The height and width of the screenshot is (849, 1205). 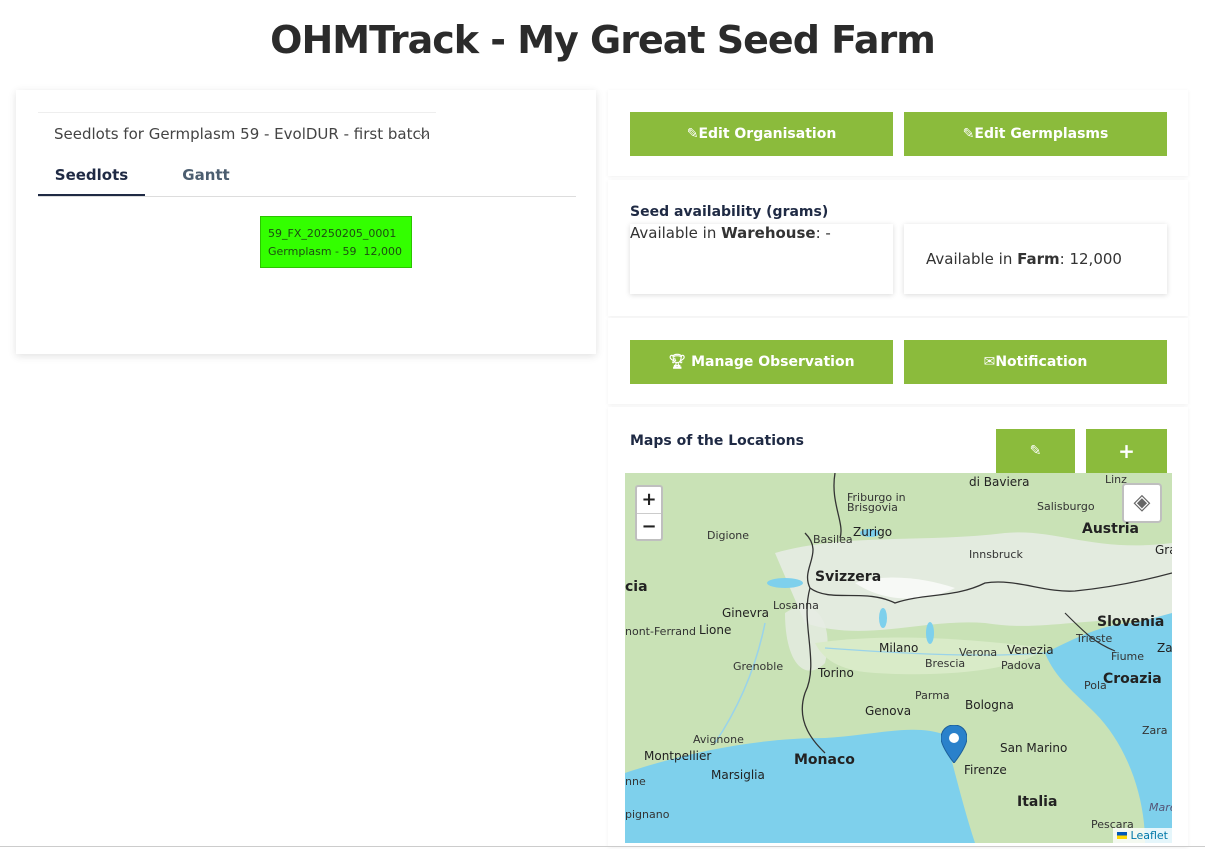 I want to click on map-label: Trieste, so click(x=1094, y=638).